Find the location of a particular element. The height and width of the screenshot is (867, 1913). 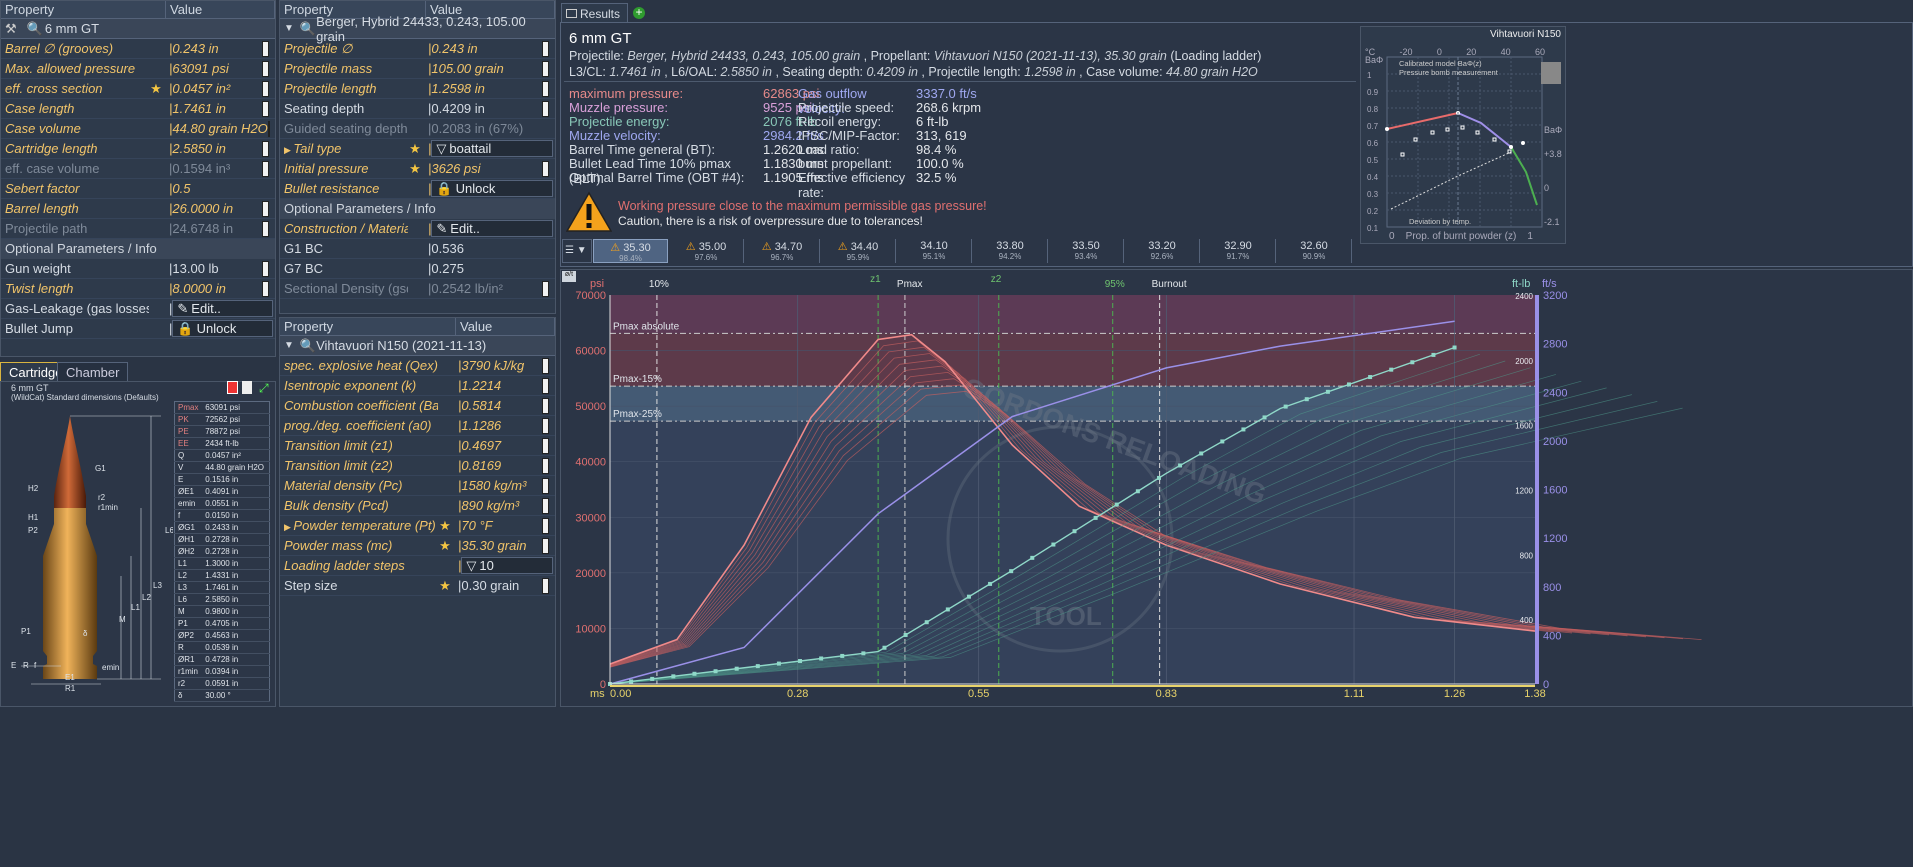

property-row-combustion-coefficient-ba: Combustion coefficient (Ba) | 0.5814 is located at coordinates (417, 406).